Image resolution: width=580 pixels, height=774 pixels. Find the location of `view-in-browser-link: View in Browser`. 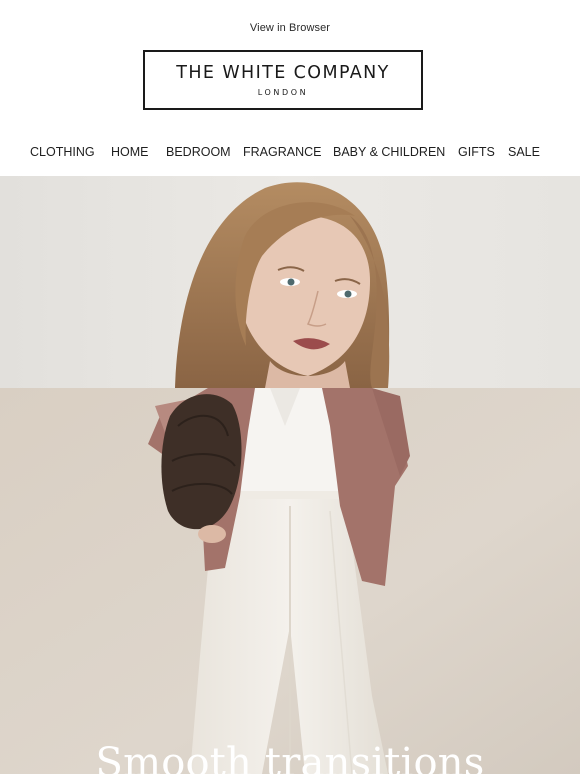

view-in-browser-link: View in Browser is located at coordinates (290, 28).